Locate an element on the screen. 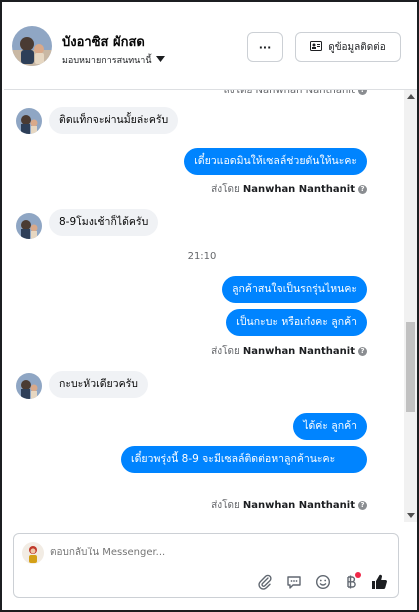 Image resolution: width=419 pixels, height=612 pixels. contact-avatar is located at coordinates (32, 46).